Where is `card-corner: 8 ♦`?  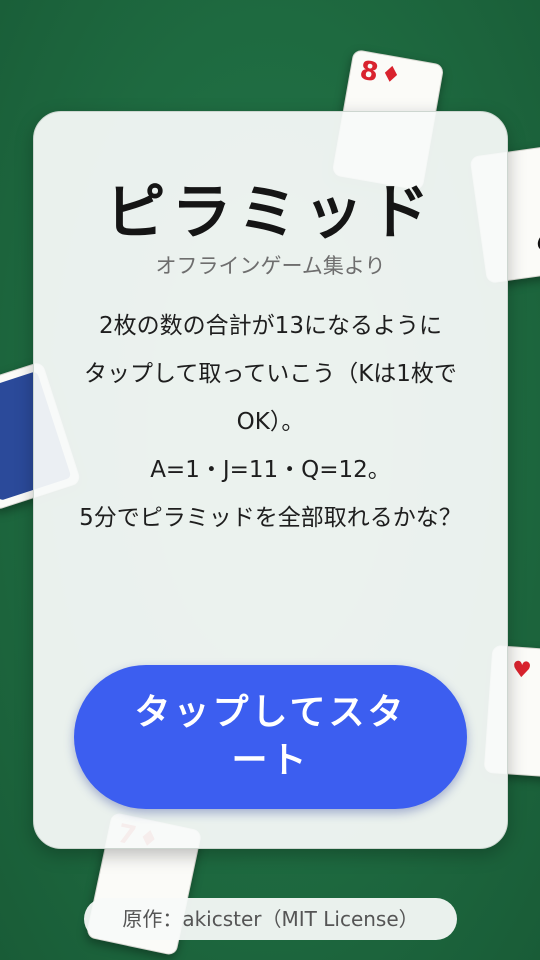 card-corner: 8 ♦ is located at coordinates (380, 74).